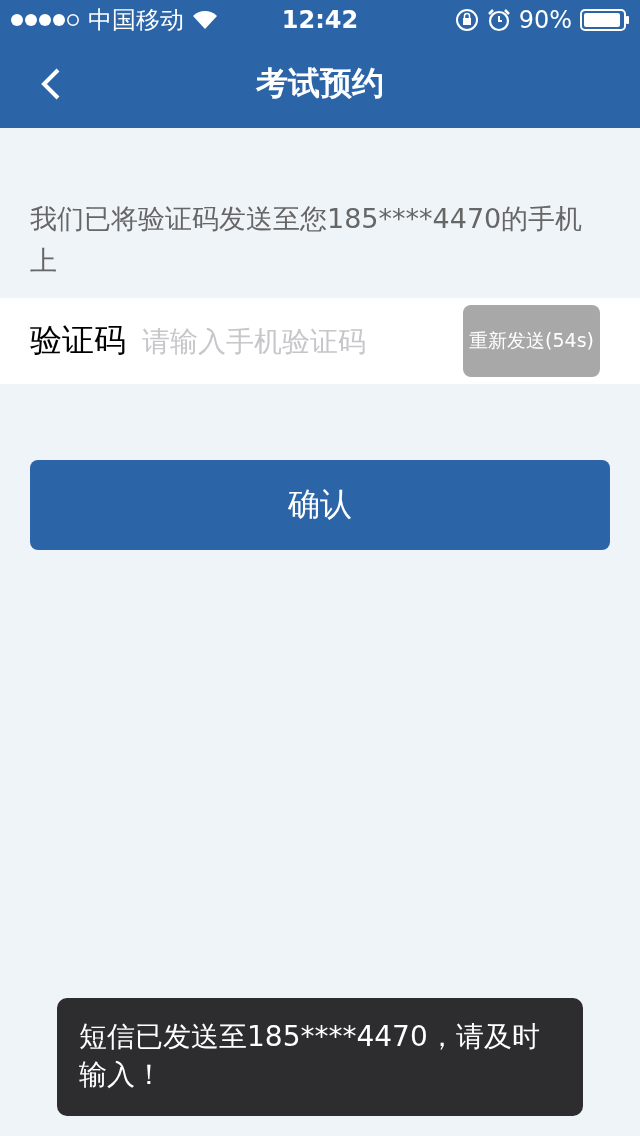  Describe the element at coordinates (498, 20) in the screenshot. I see `alarm-icon` at that location.